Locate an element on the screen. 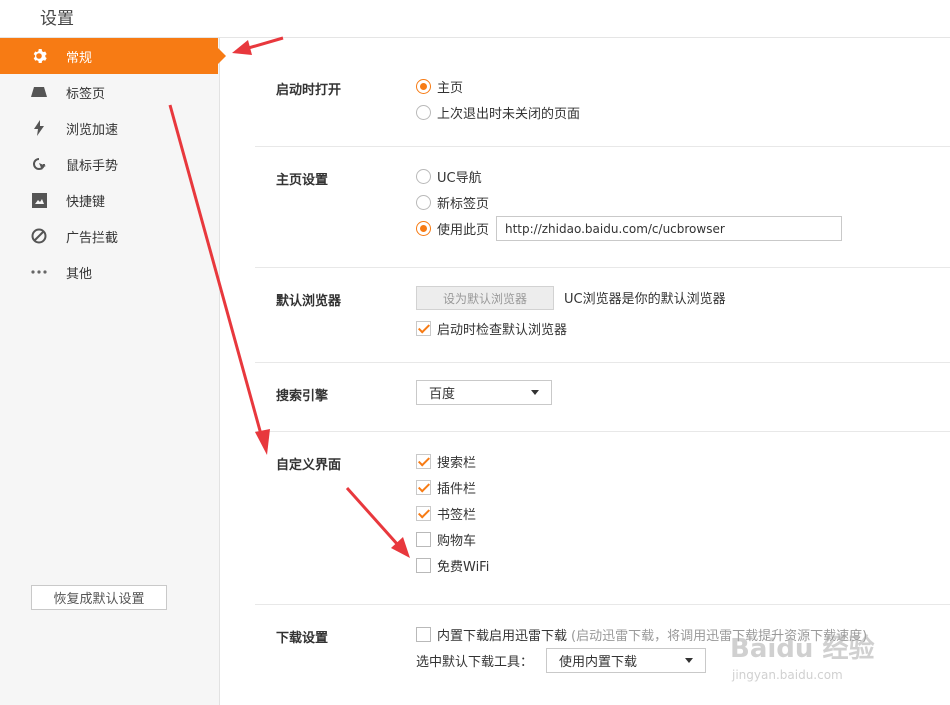 This screenshot has width=950, height=705. sidebar-item-adblock: 广告拦截 is located at coordinates (110, 236).